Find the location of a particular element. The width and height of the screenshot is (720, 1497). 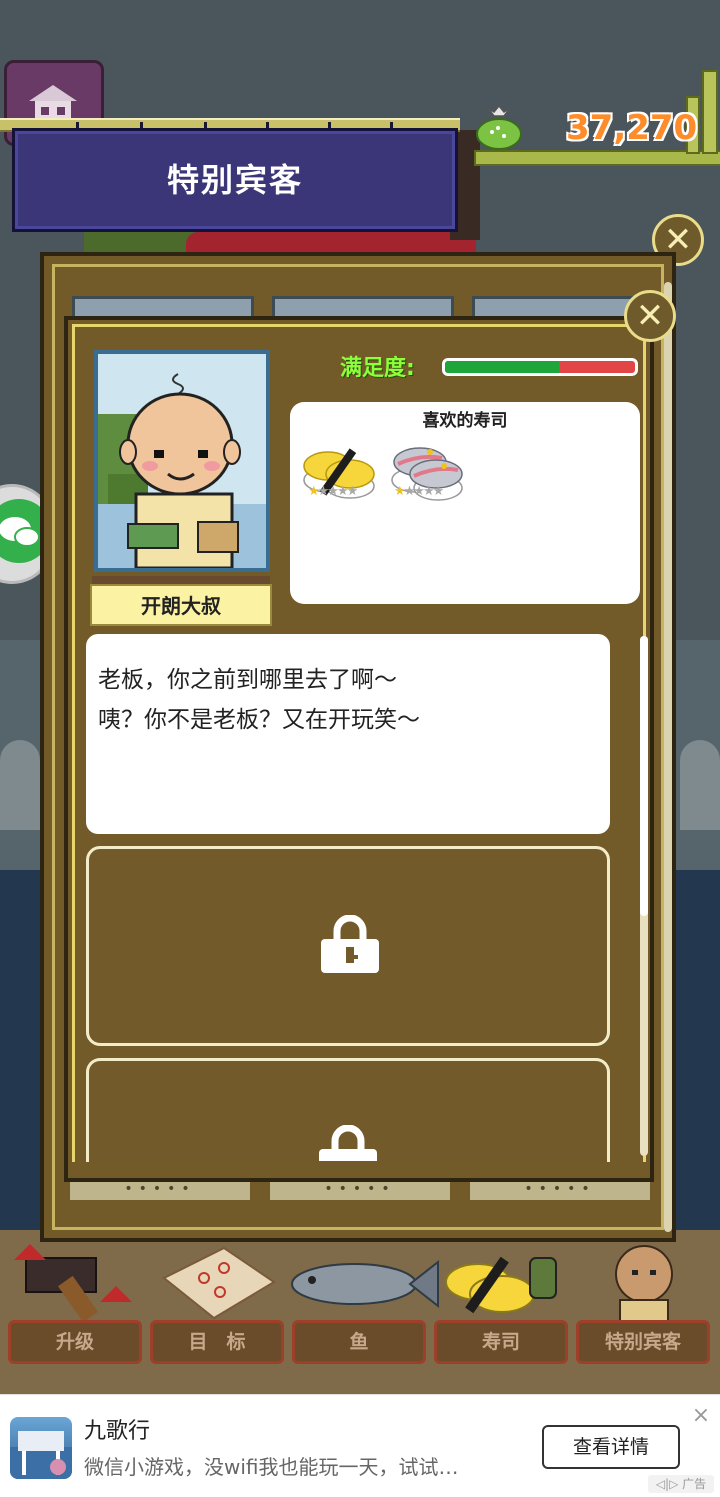

bald-uncle-avatar-icon is located at coordinates (182, 462).